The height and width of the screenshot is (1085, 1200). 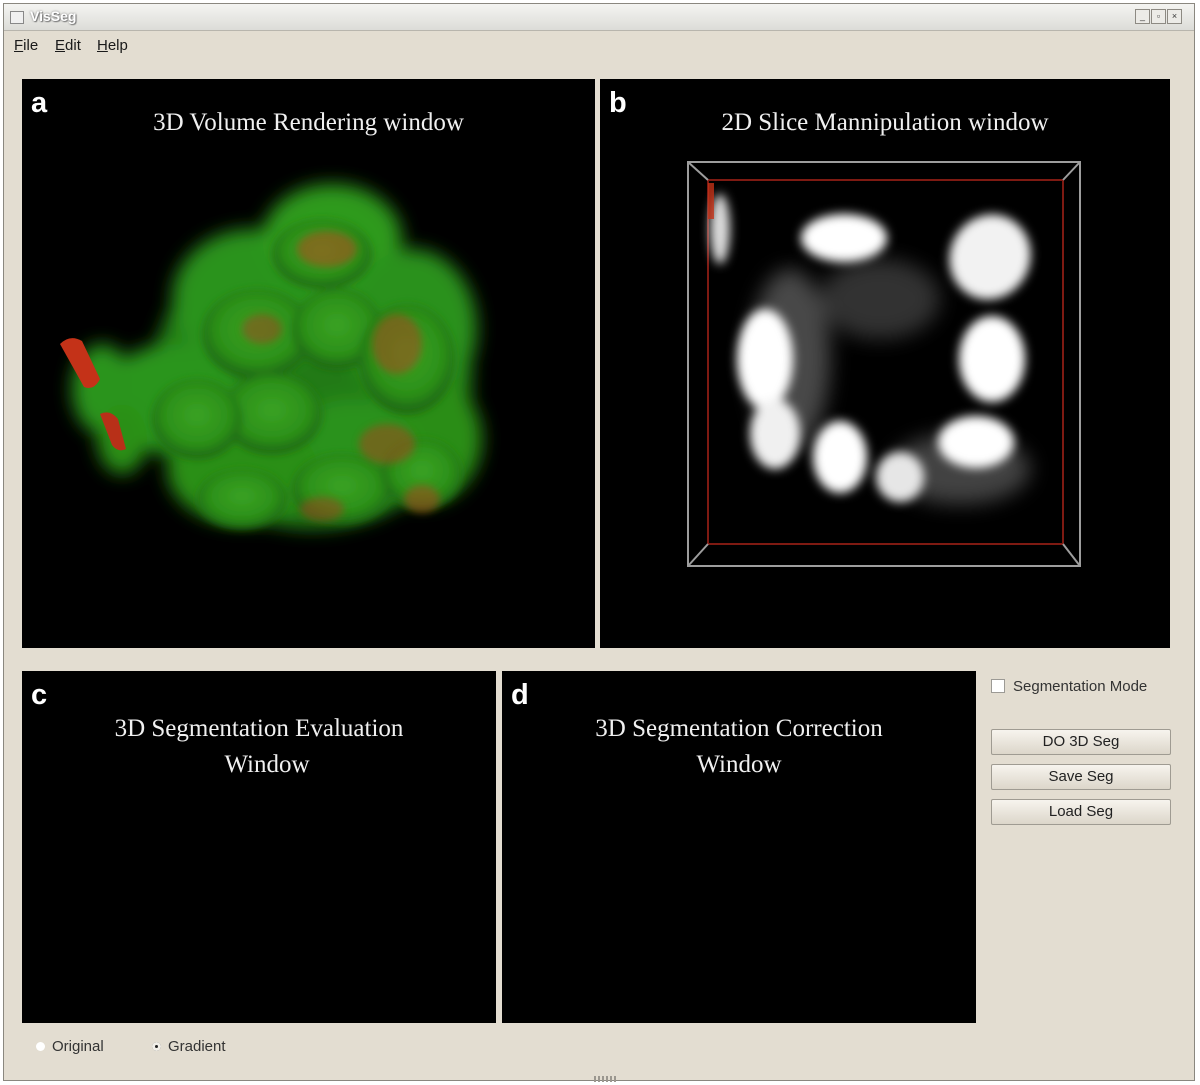 I want to click on menu-help: Help, so click(x=112, y=45).